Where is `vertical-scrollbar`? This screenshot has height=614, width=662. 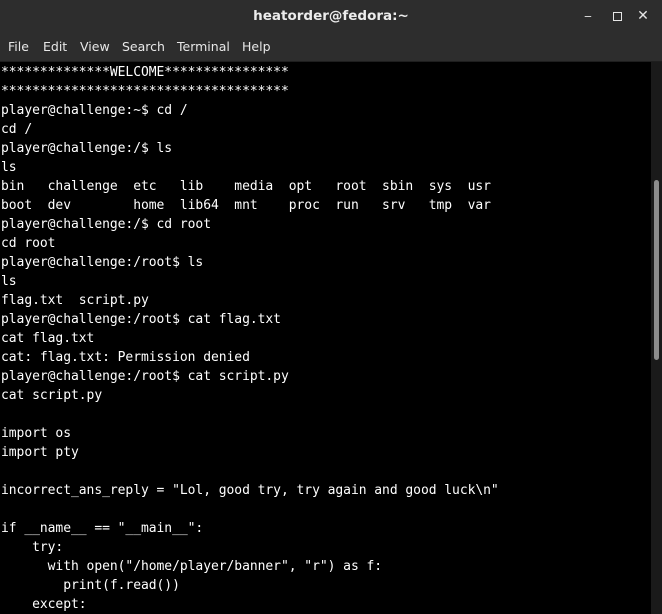 vertical-scrollbar is located at coordinates (656, 338).